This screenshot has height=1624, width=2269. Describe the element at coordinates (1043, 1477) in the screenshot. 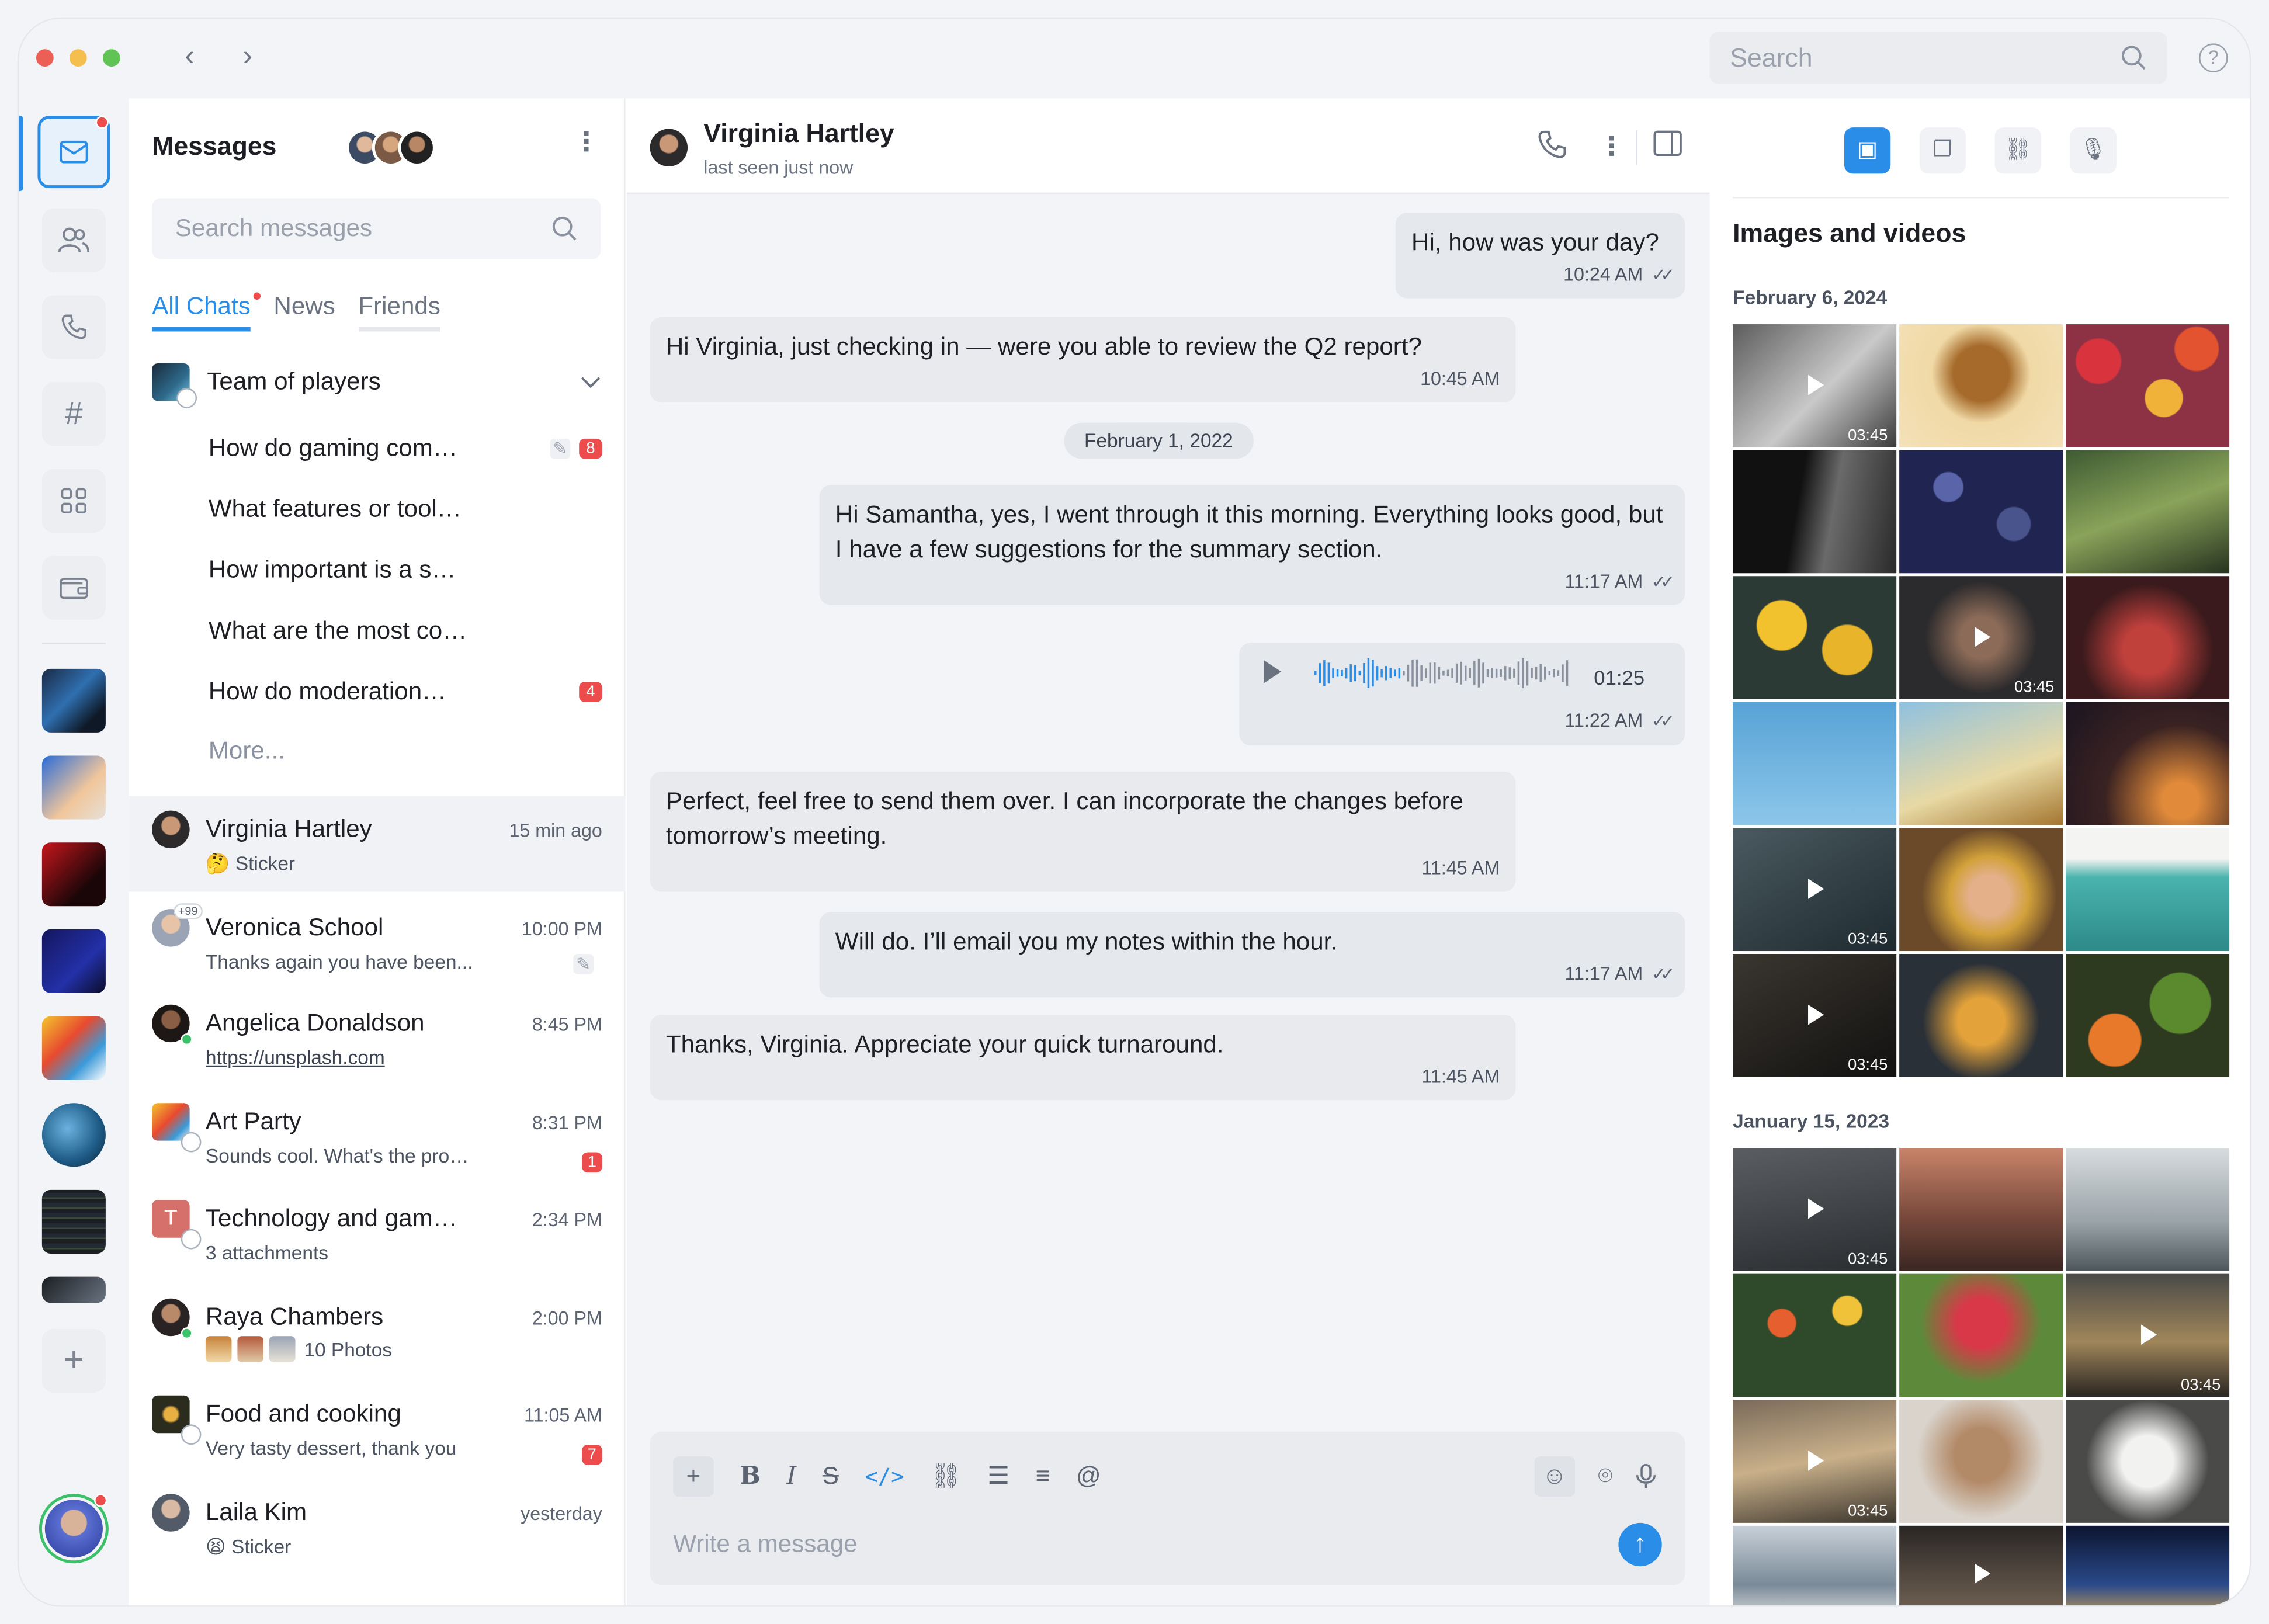

I see `numbered-list-icon: ≡` at that location.